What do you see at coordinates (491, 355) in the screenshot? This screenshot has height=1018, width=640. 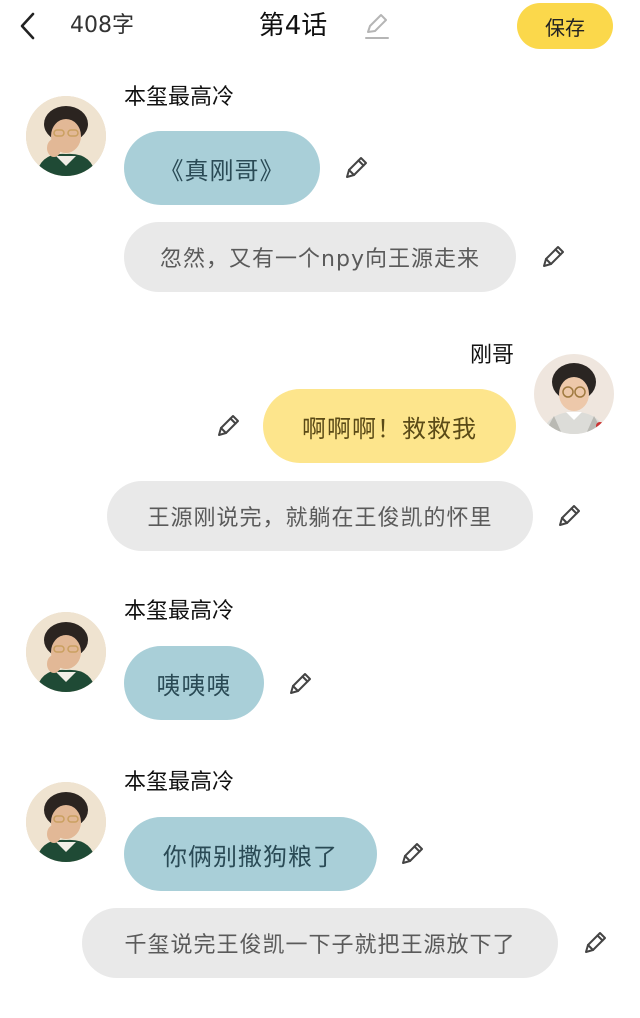 I see `speaker-name: 刚哥` at bounding box center [491, 355].